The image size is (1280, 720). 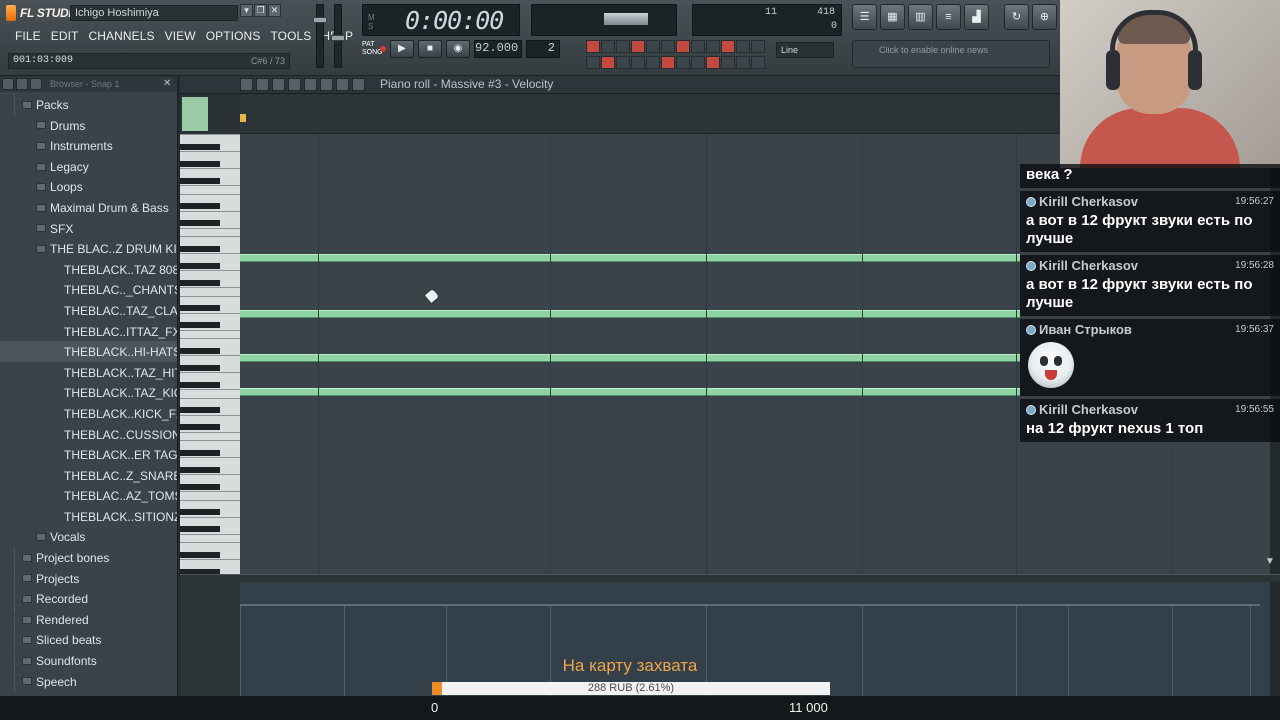 What do you see at coordinates (1044, 17) in the screenshot?
I see `plugin-picker-icon: ⊕` at bounding box center [1044, 17].